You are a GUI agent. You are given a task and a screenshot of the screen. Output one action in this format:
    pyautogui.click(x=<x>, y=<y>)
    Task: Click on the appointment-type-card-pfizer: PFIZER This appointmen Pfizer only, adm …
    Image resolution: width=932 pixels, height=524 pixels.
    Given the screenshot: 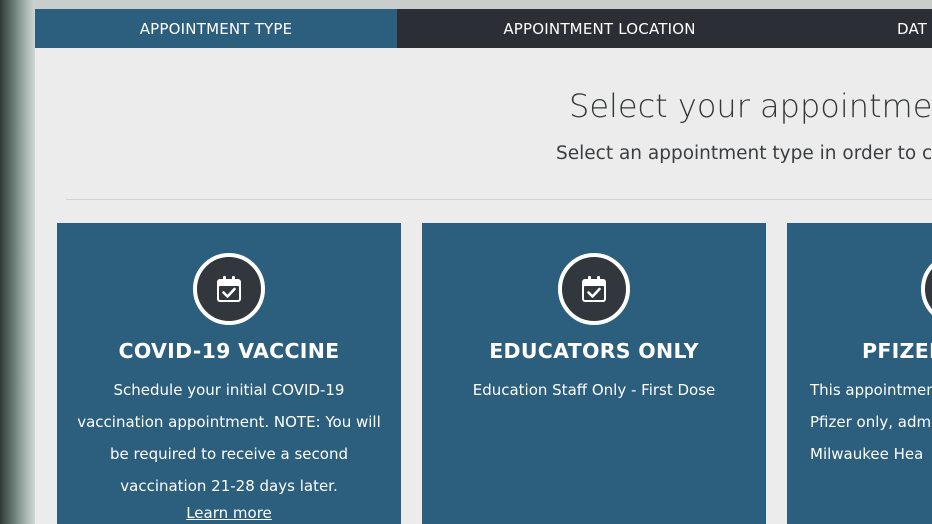 What is the action you would take?
    pyautogui.click(x=859, y=373)
    